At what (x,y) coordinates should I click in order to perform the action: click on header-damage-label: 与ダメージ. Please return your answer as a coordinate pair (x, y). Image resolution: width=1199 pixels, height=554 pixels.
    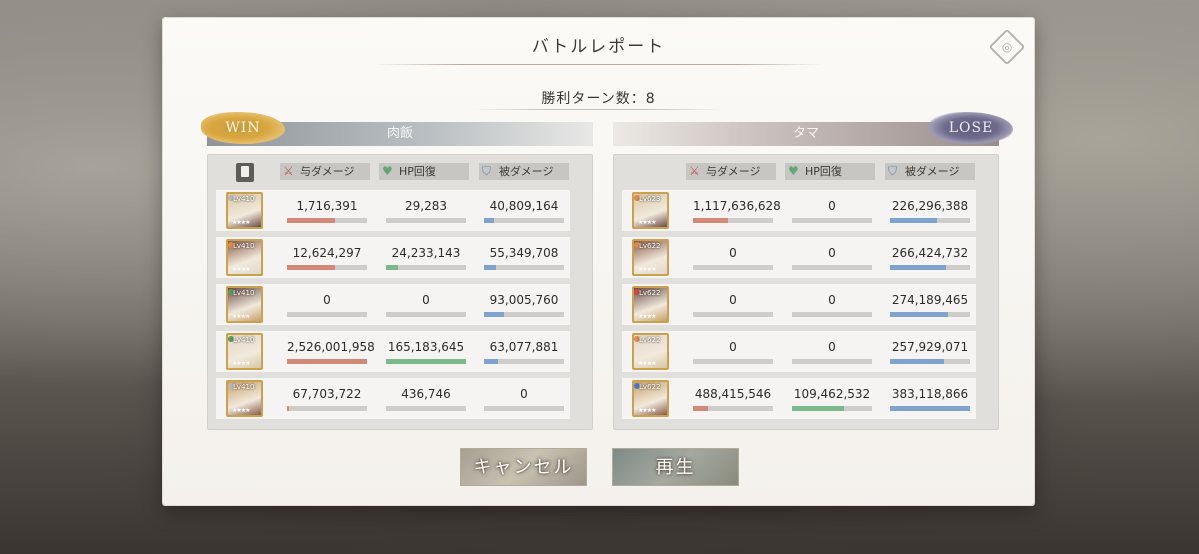
    Looking at the image, I should click on (733, 171).